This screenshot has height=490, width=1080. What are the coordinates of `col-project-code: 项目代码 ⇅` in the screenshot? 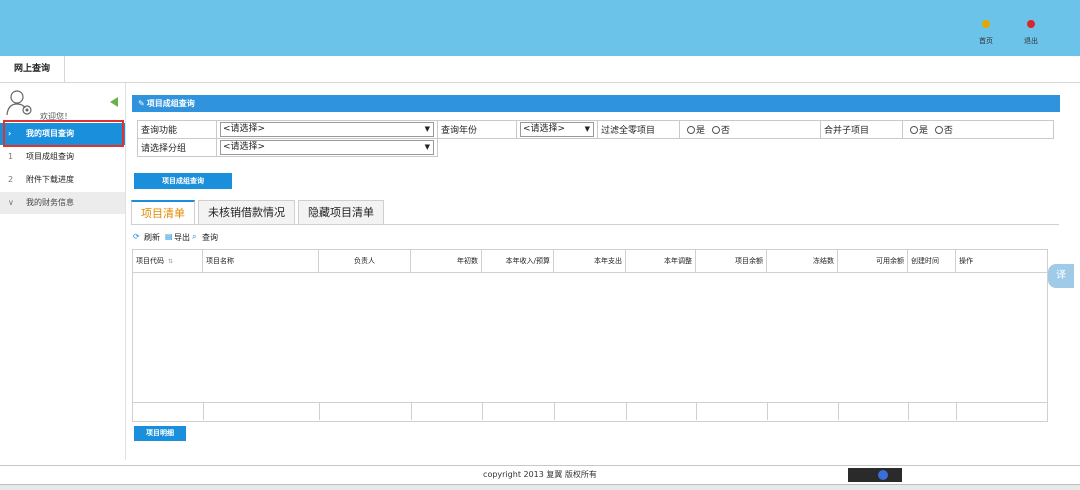 It's located at (168, 261).